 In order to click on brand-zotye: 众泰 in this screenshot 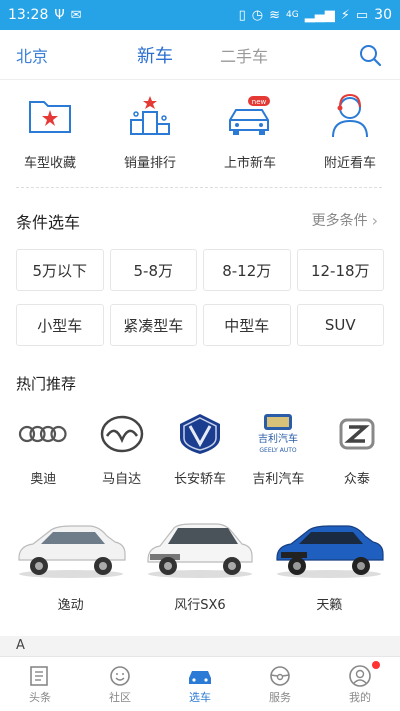, I will do `click(357, 455)`.